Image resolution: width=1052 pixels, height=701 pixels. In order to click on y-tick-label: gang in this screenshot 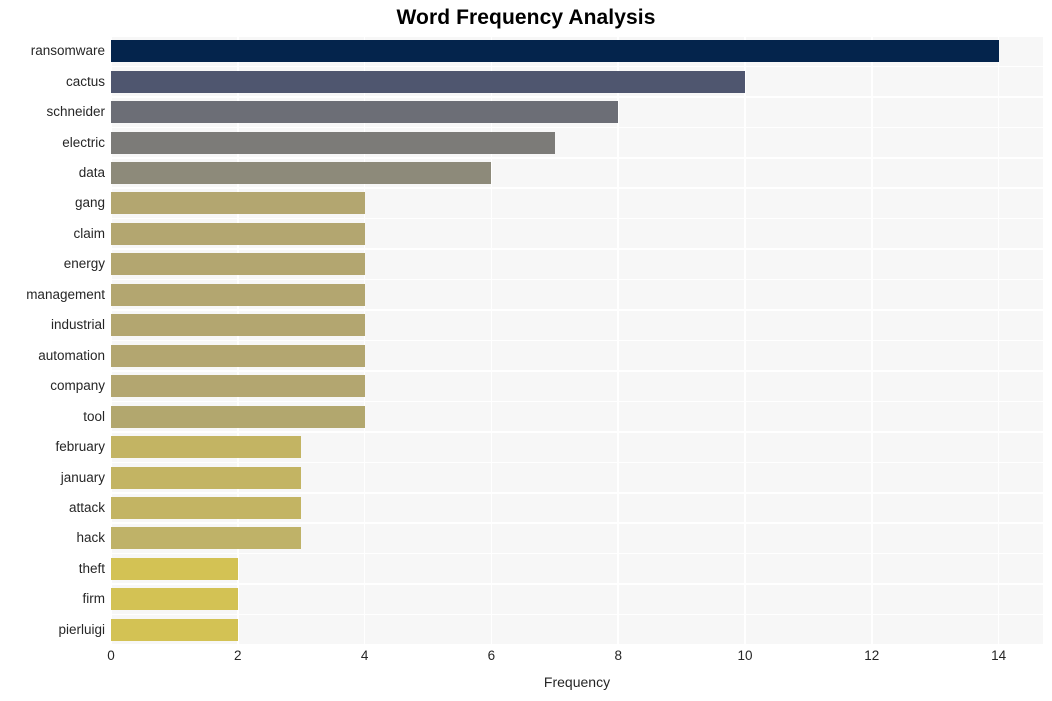, I will do `click(89, 203)`.